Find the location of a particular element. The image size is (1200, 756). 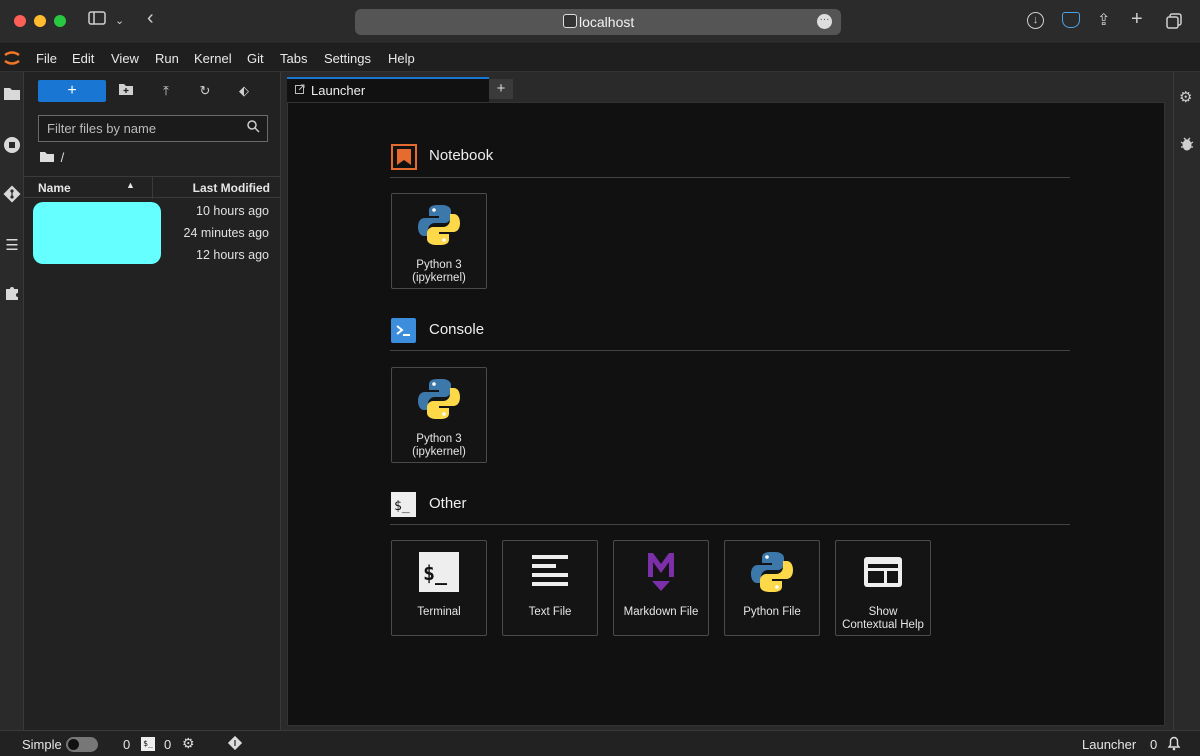

menu-help: Help is located at coordinates (401, 58).